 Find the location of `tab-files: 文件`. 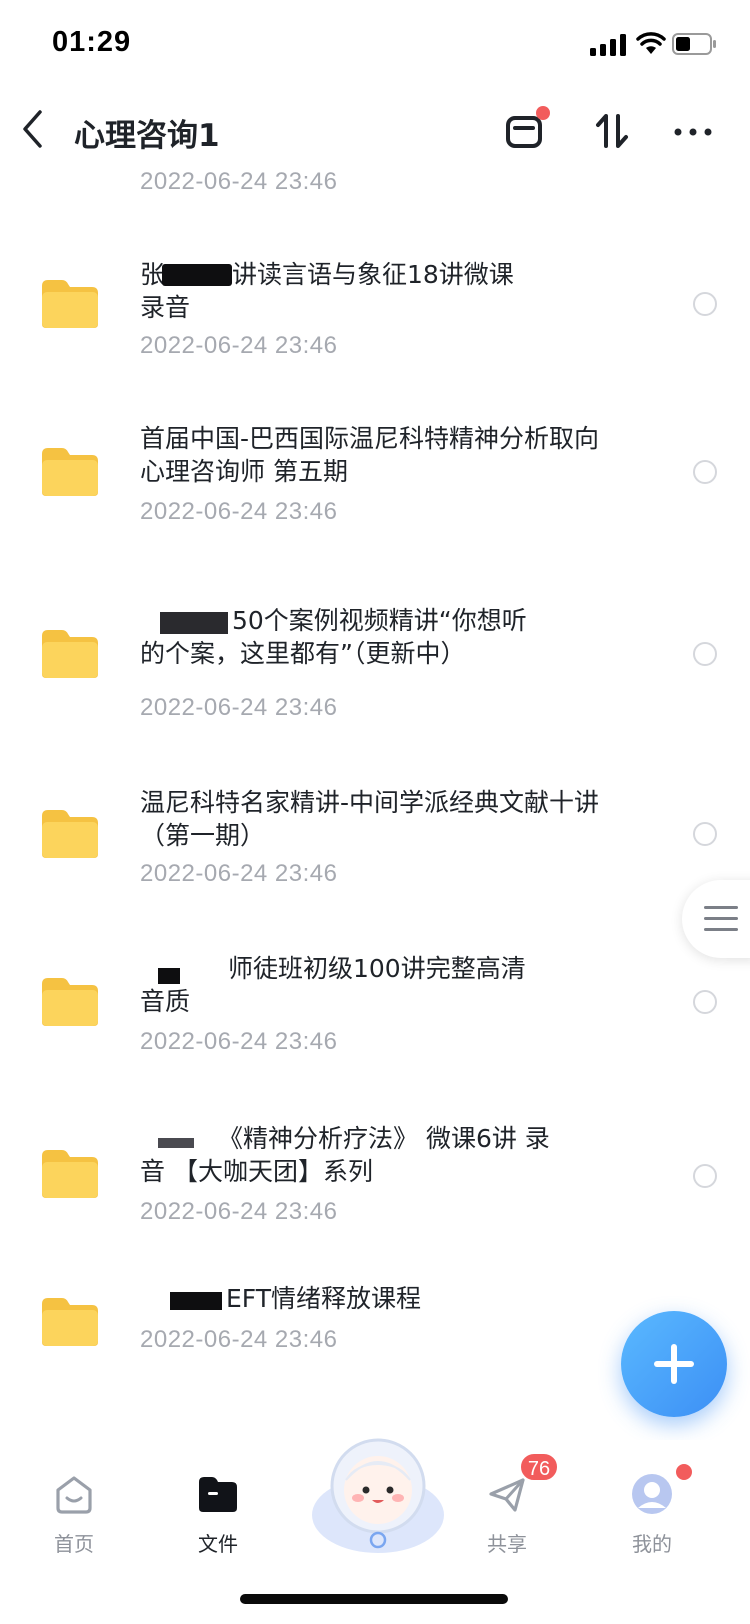

tab-files: 文件 is located at coordinates (218, 1500).